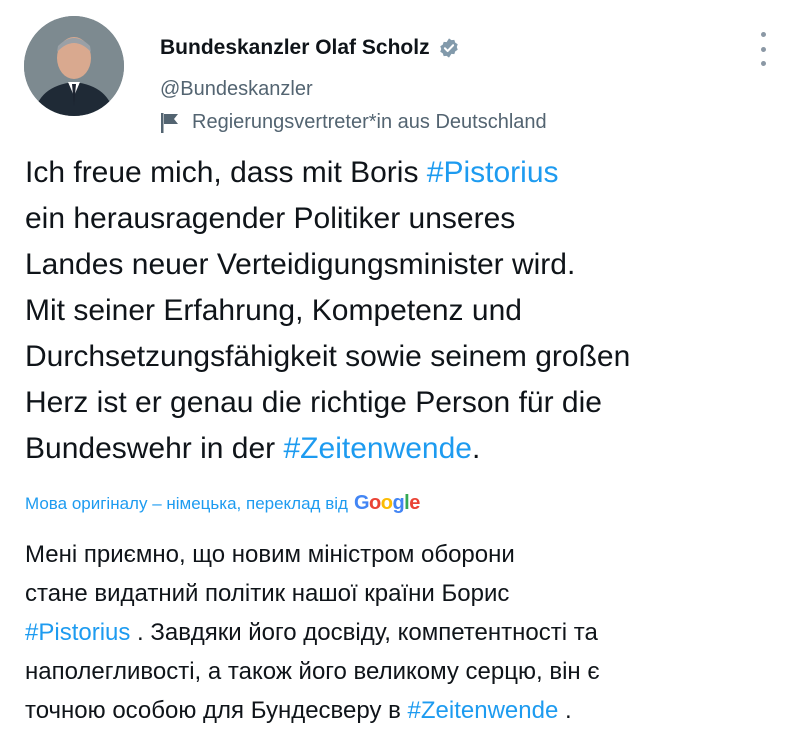 The image size is (800, 737). Describe the element at coordinates (763, 34) in the screenshot. I see `more-vertical-icon` at that location.